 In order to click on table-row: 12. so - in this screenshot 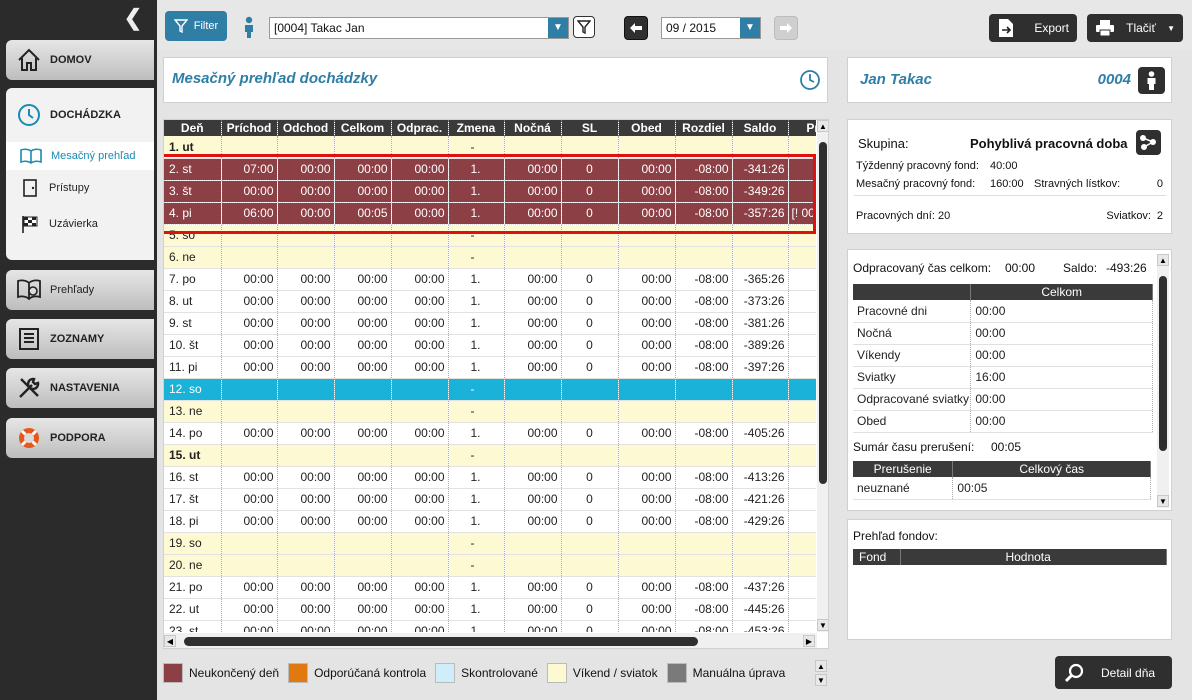, I will do `click(490, 389)`.